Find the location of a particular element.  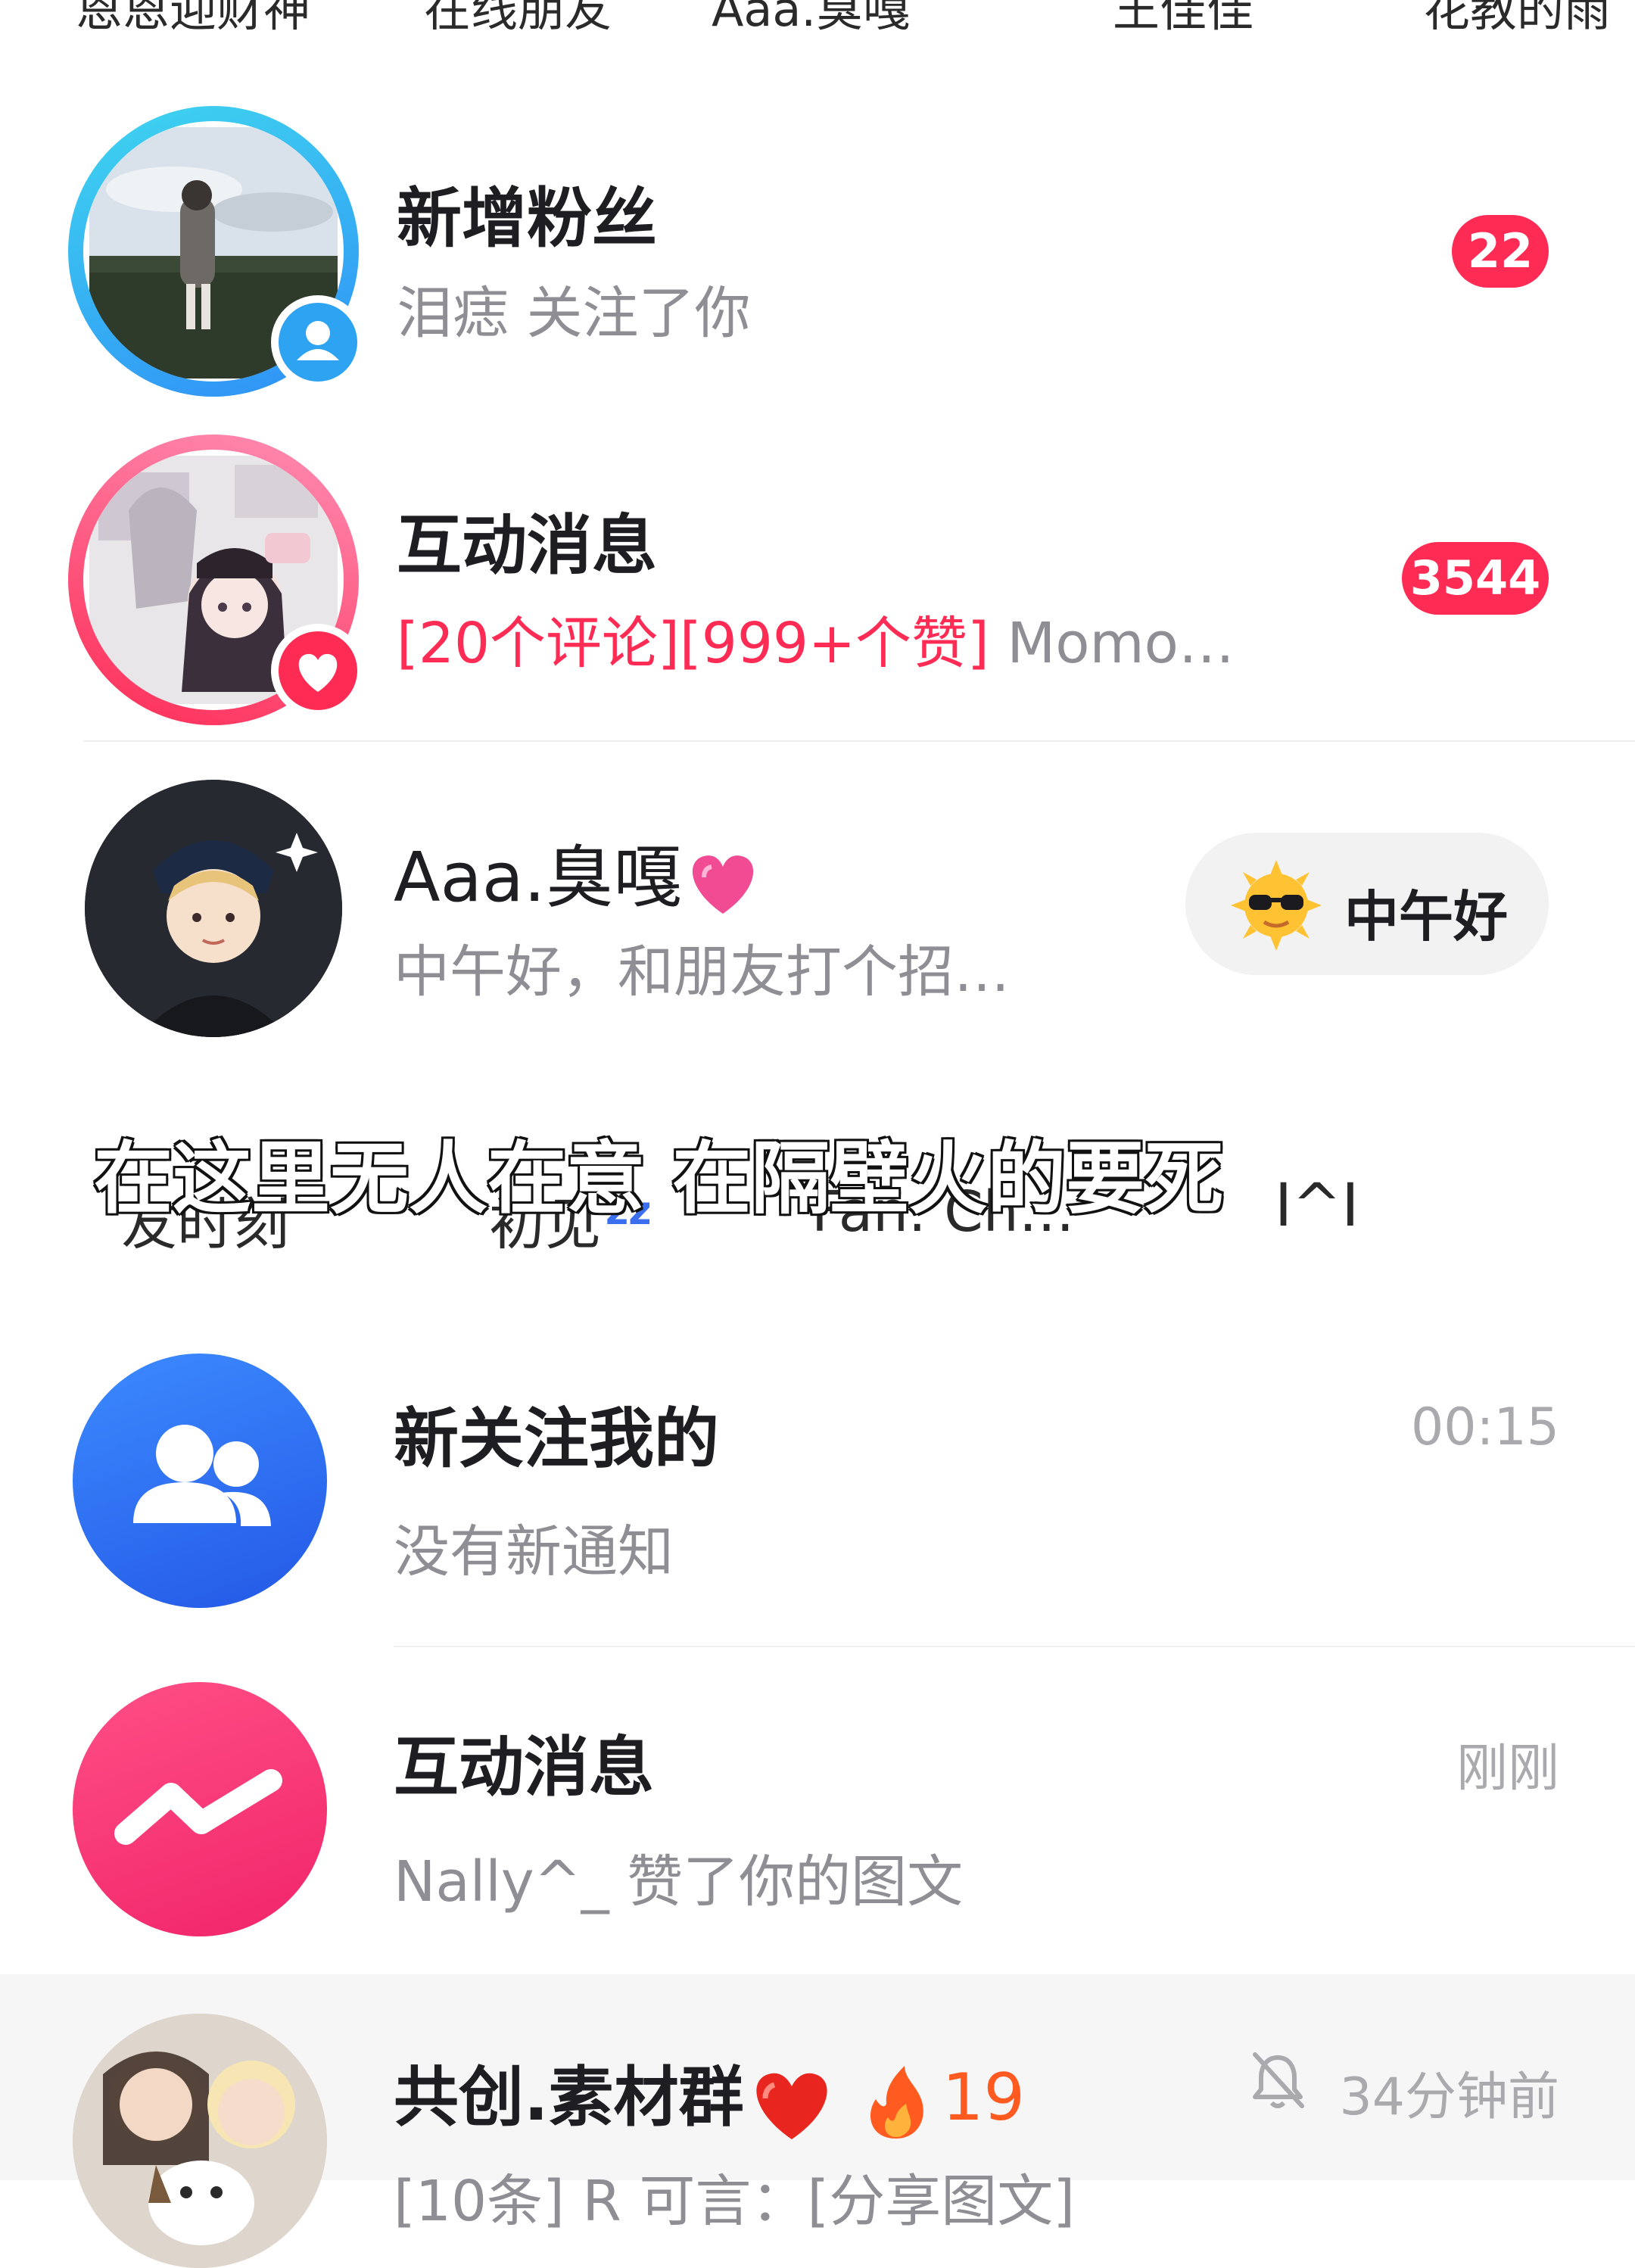

top-friend-name: 在线朋友 is located at coordinates (518, 19).